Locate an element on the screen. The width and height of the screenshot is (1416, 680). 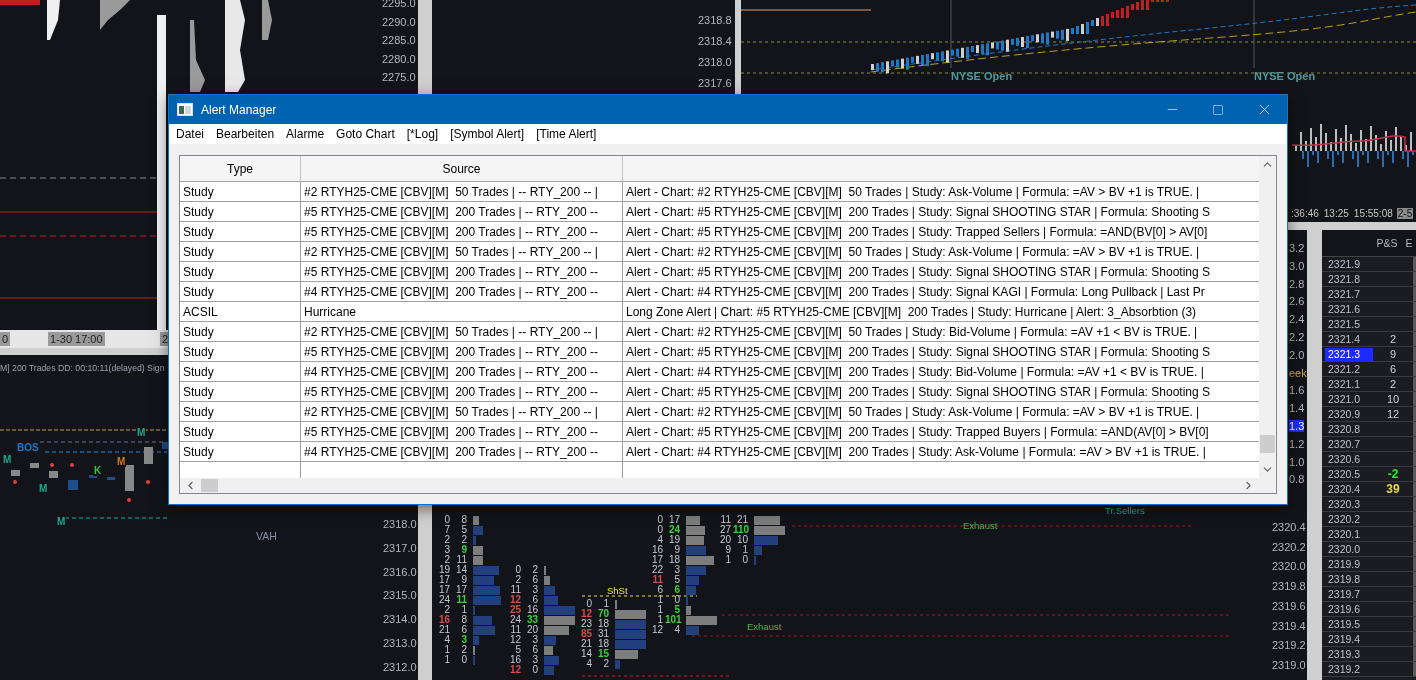
price-axis-label: 2319.8 is located at coordinates (1289, 586).